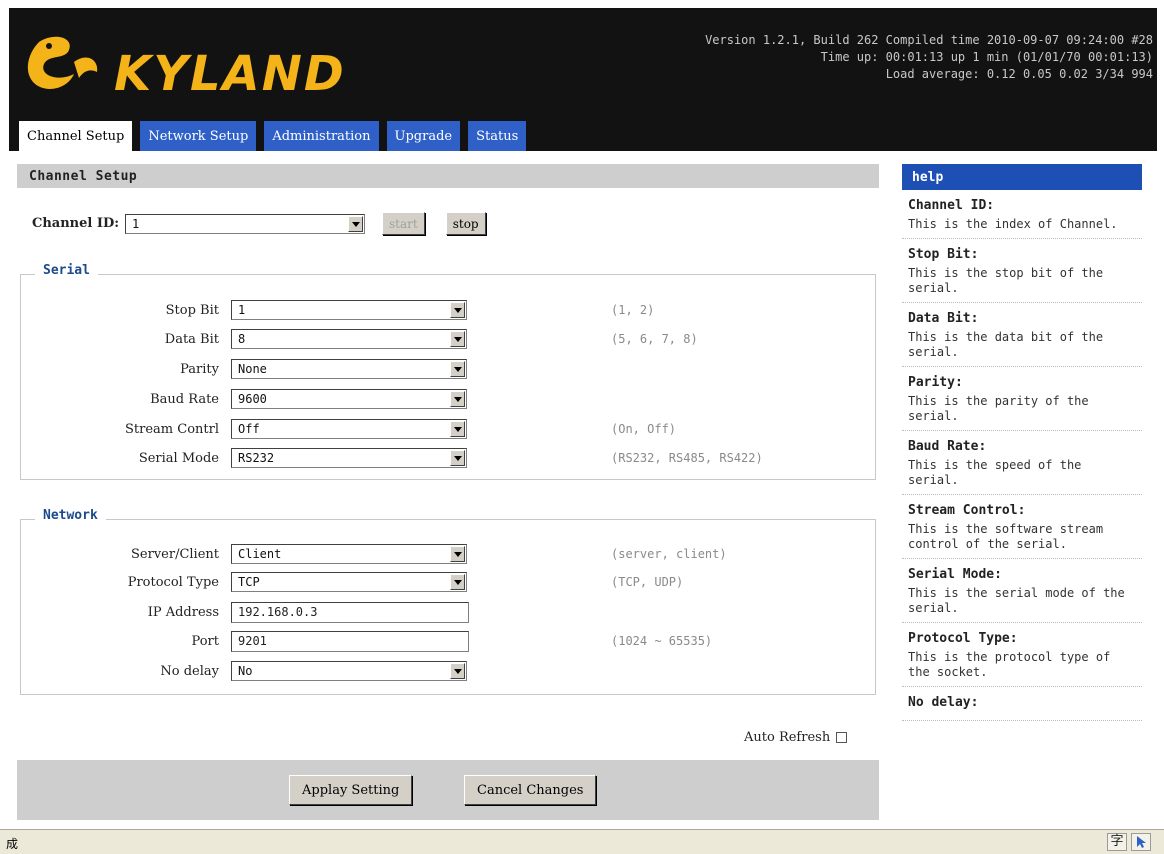  Describe the element at coordinates (191, 339) in the screenshot. I see `data-bit-label: Data Bit` at that location.